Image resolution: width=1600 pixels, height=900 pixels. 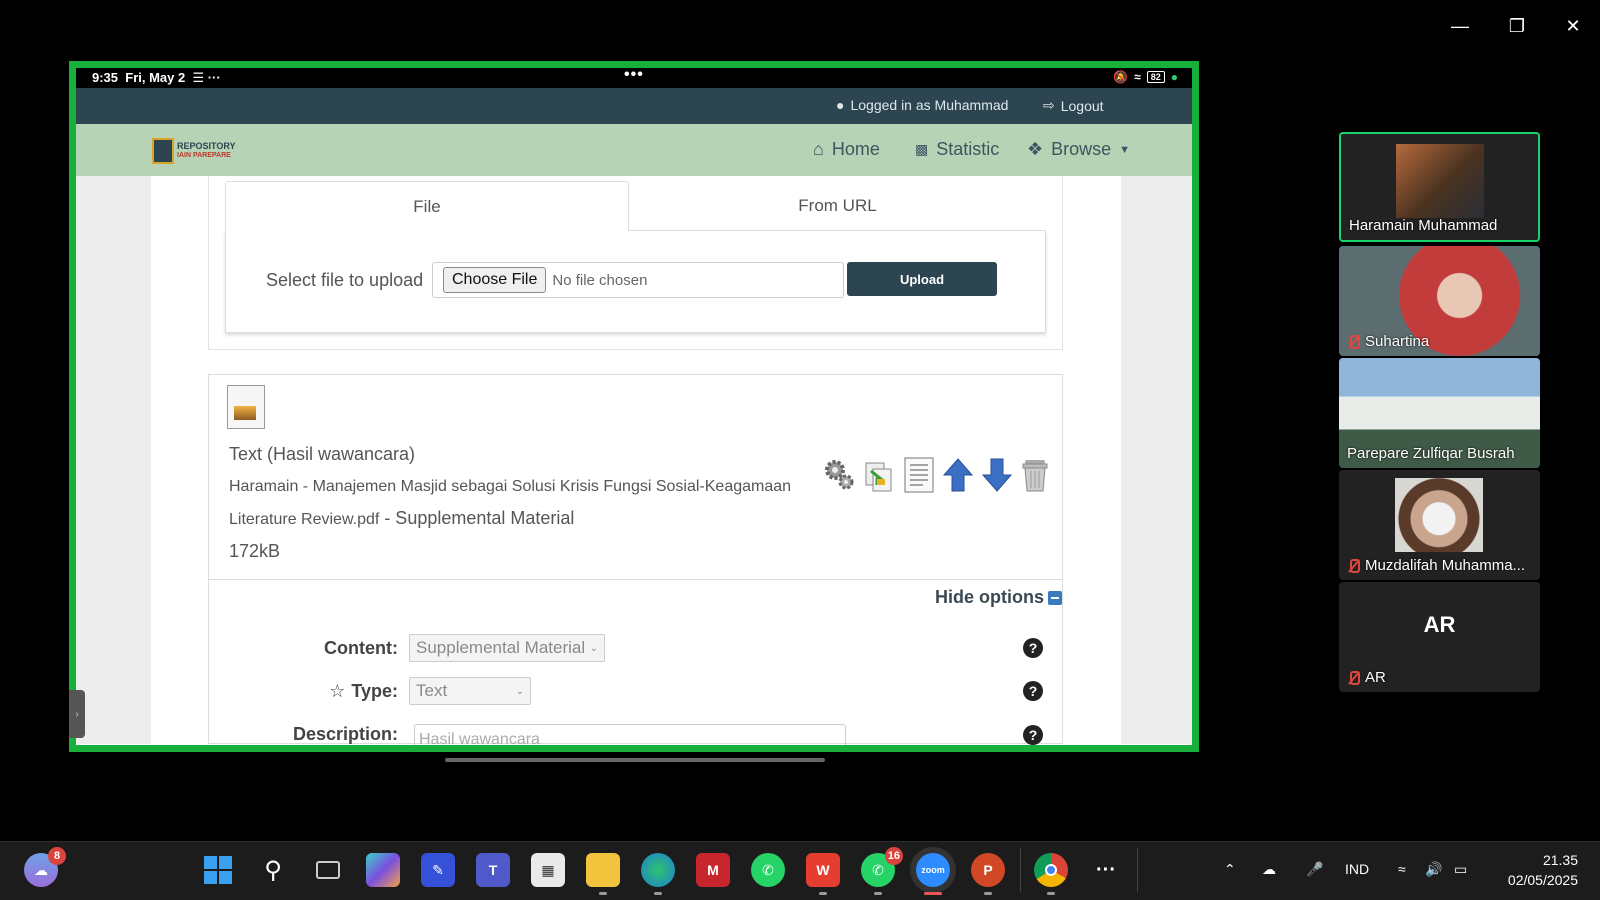 I want to click on compass-icon: ❖, so click(x=1035, y=149).